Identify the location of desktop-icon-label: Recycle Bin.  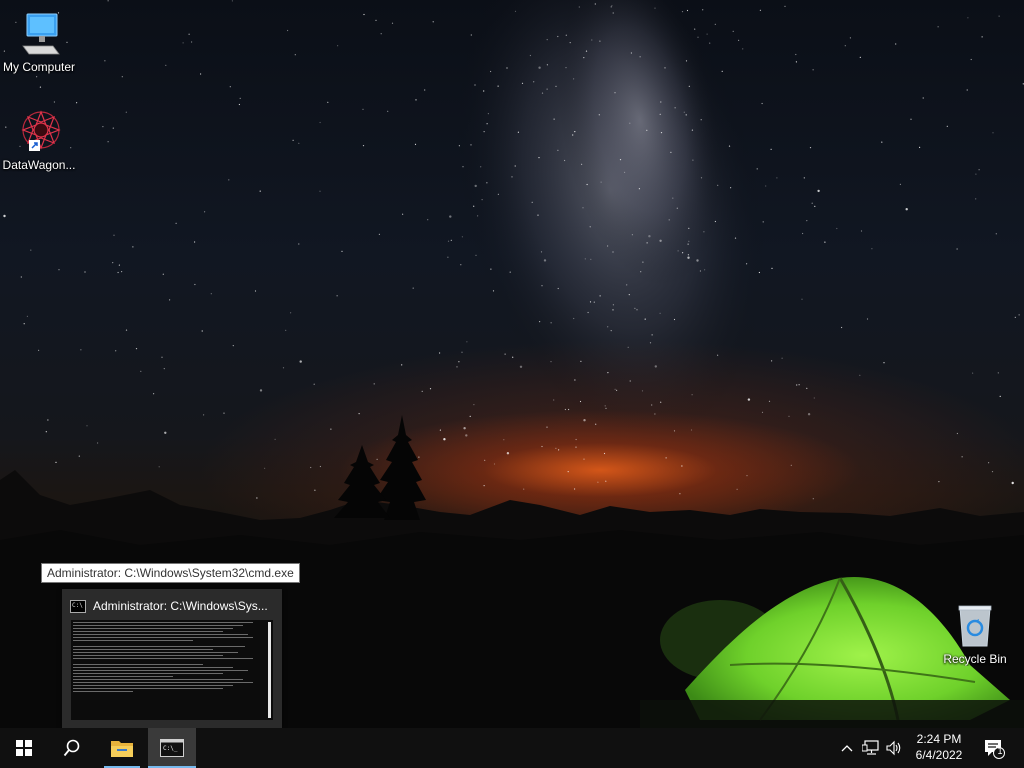
(975, 659).